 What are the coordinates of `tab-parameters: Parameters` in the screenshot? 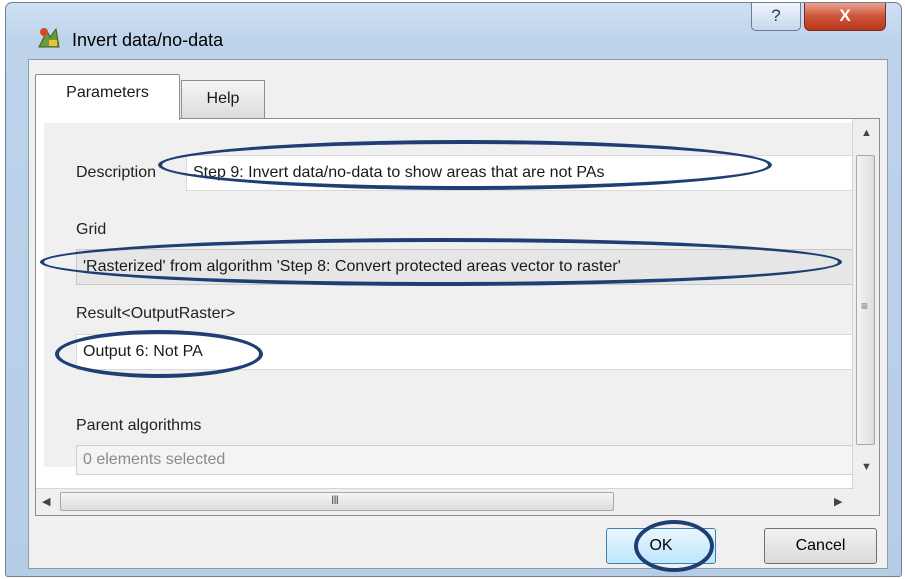 It's located at (107, 97).